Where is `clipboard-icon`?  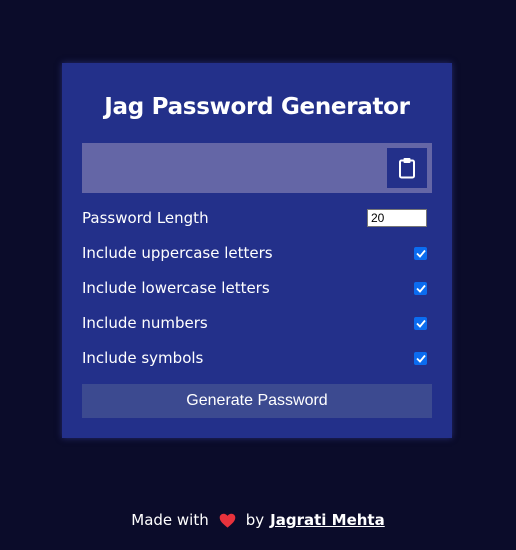 clipboard-icon is located at coordinates (407, 168).